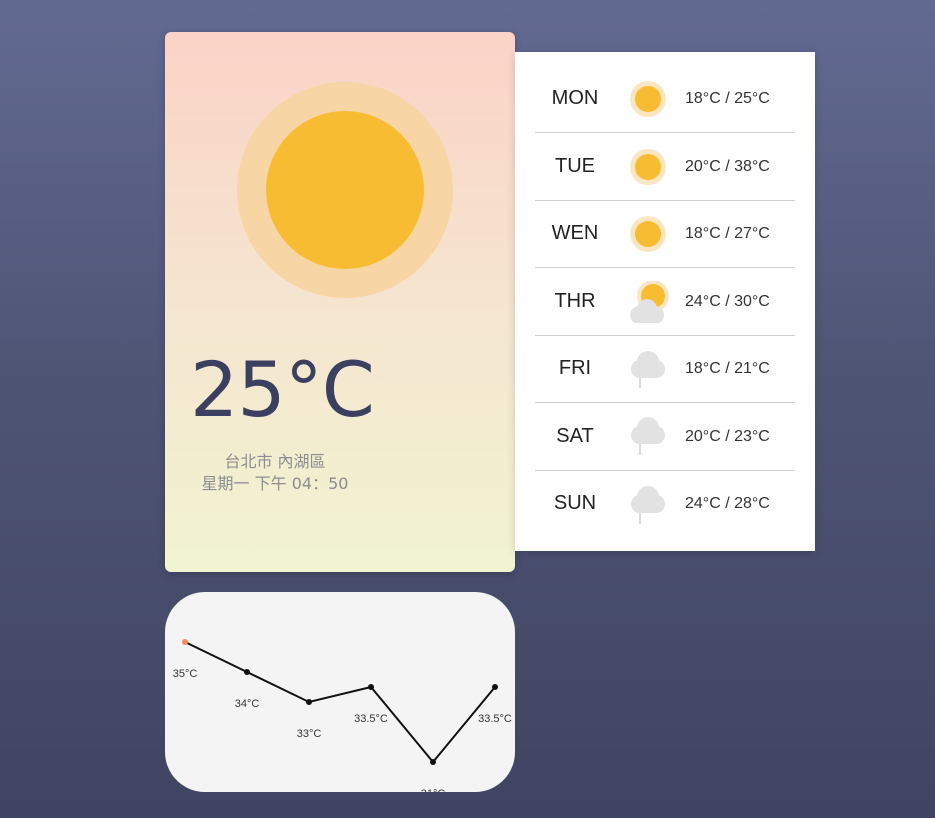 The height and width of the screenshot is (818, 935). What do you see at coordinates (309, 734) in the screenshot?
I see `temperature-point-label: 33°C` at bounding box center [309, 734].